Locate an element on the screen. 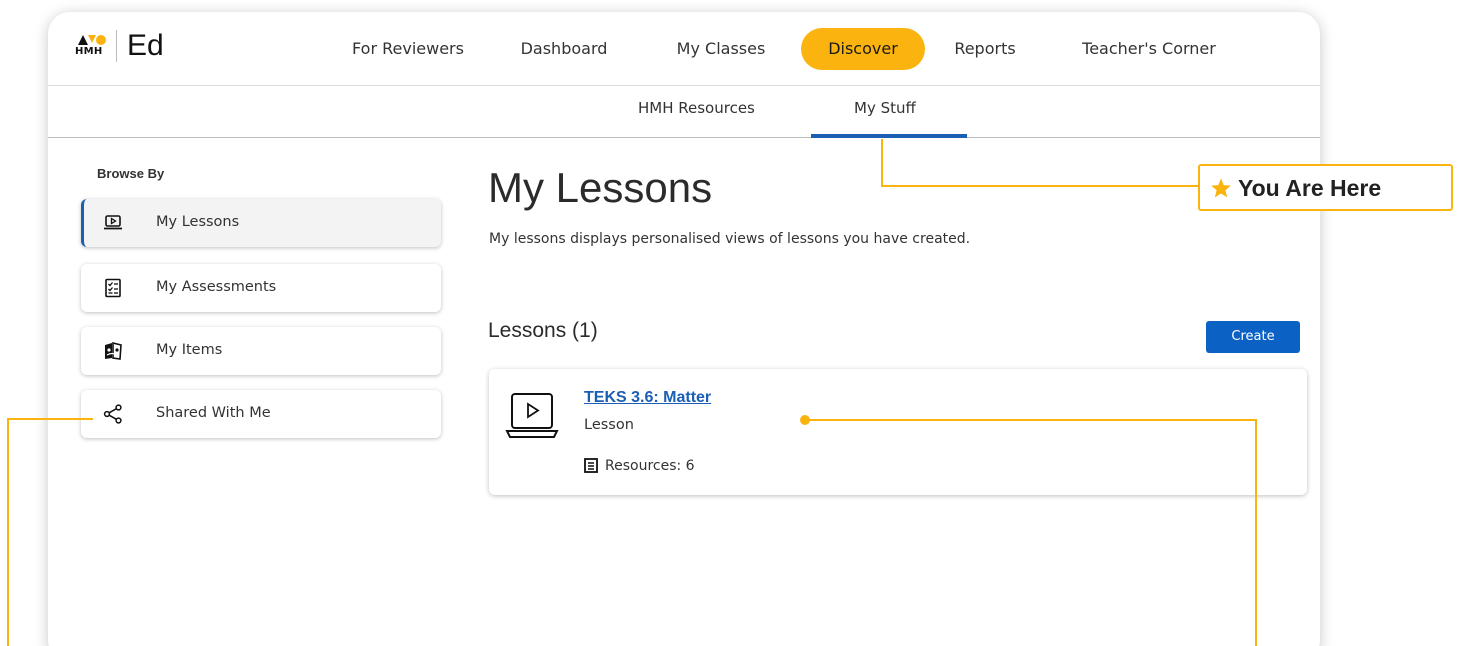 The height and width of the screenshot is (646, 1463). sidebar-item-label: My Items is located at coordinates (189, 350).